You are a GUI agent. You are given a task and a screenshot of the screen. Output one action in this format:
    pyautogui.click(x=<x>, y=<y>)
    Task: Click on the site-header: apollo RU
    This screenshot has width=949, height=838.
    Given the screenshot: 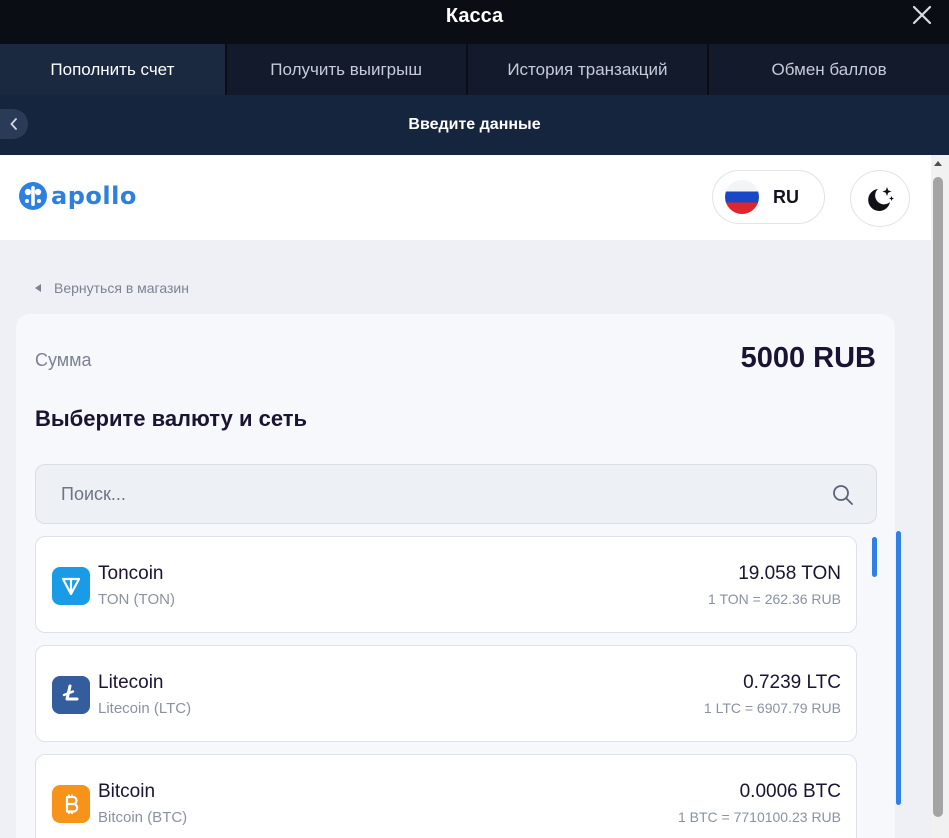 What is the action you would take?
    pyautogui.click(x=474, y=197)
    